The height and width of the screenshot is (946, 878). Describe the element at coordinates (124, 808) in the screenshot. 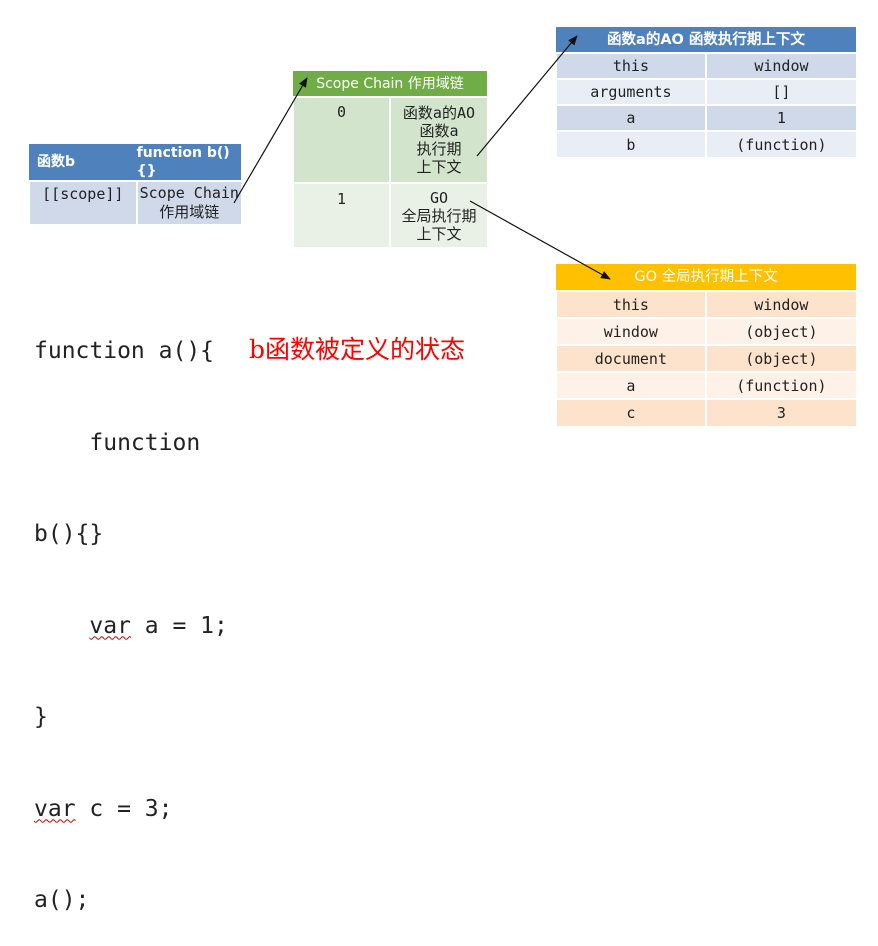

I see `code-line-6-rest: c = 3;` at that location.